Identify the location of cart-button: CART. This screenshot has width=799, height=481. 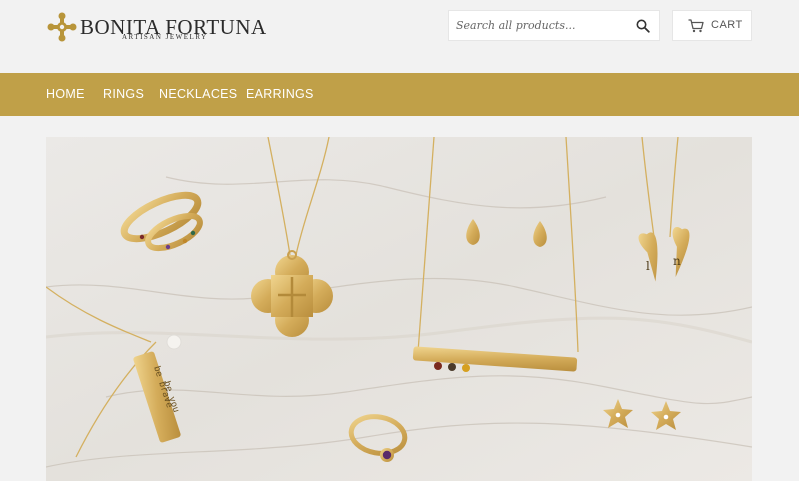
(712, 25).